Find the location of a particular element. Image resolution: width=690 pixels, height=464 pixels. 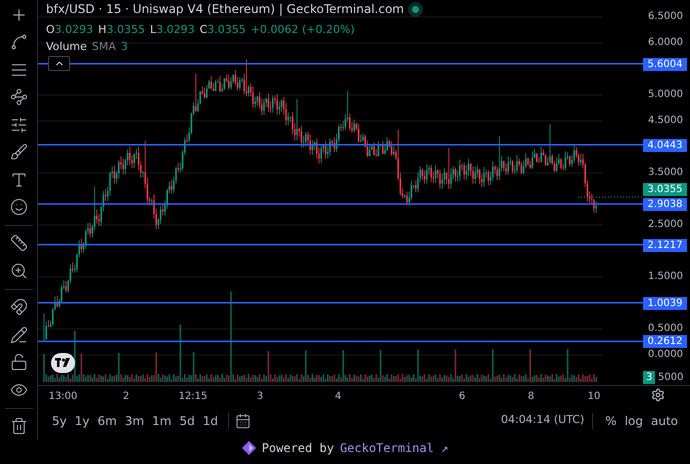

current-price-line is located at coordinates (611, 197).